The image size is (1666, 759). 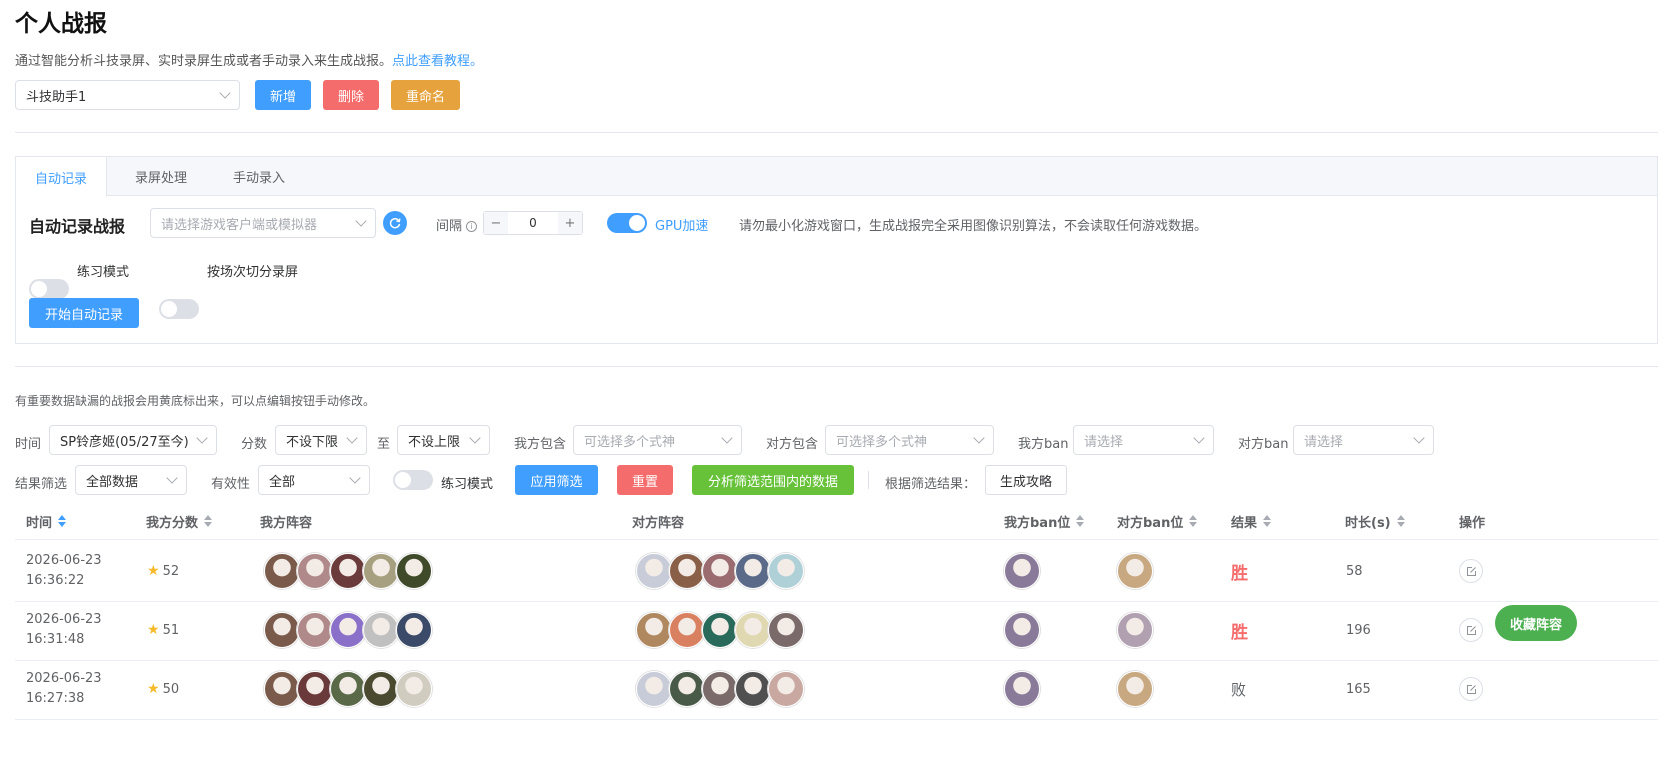 I want to click on decrement-button: −, so click(x=496, y=223).